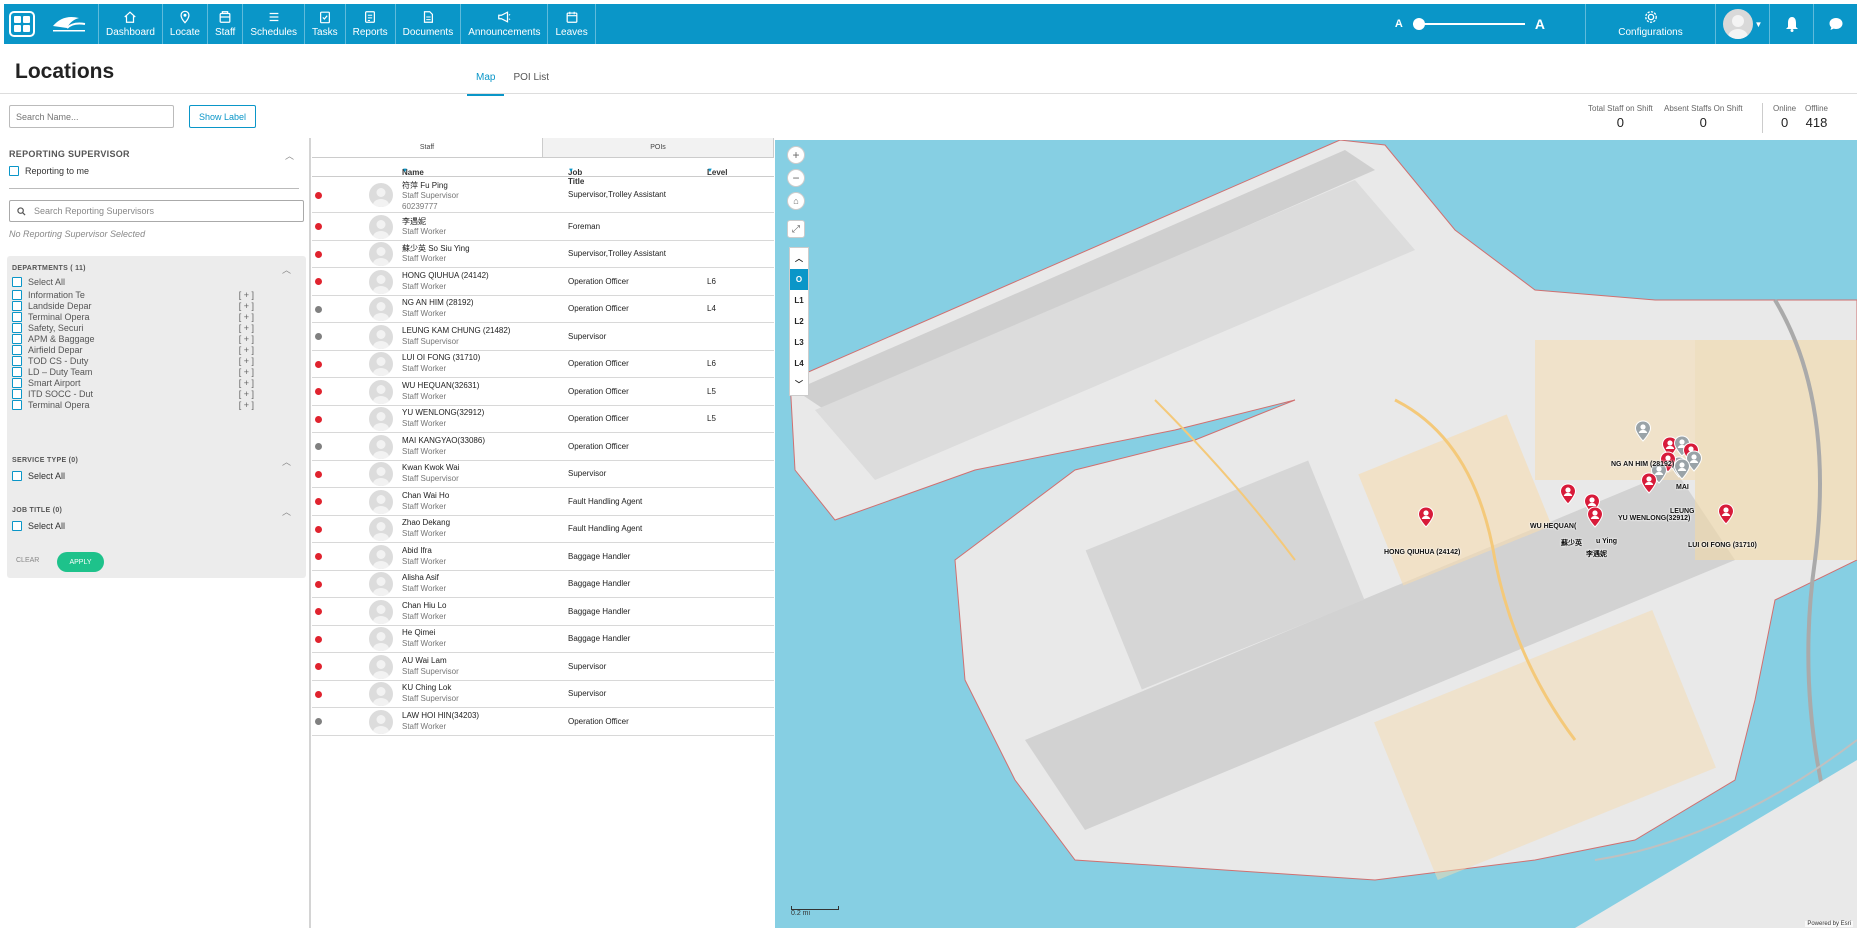  I want to click on table-row: Chan Hiu Lo Staff Worker Baggage Handler, so click(543, 612).